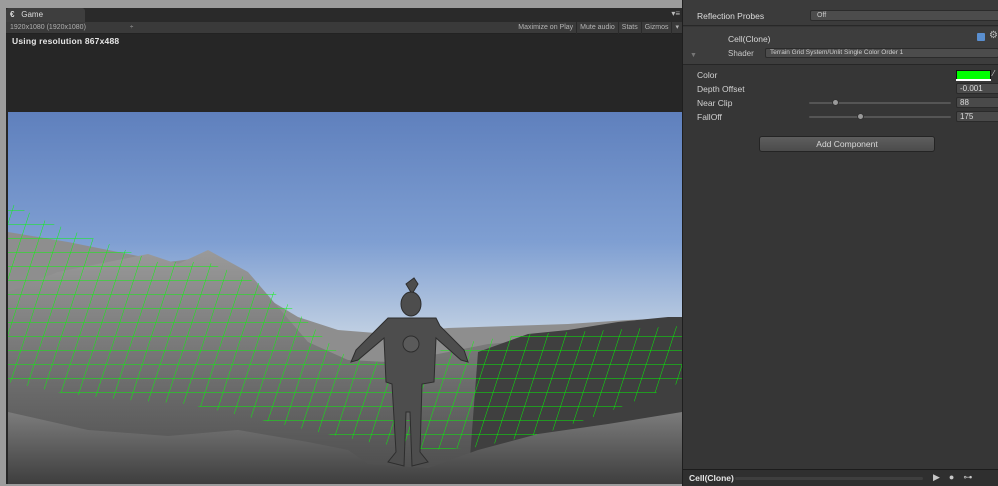 Image resolution: width=998 pixels, height=486 pixels. I want to click on chevron-down-icon: ÷, so click(131, 28).